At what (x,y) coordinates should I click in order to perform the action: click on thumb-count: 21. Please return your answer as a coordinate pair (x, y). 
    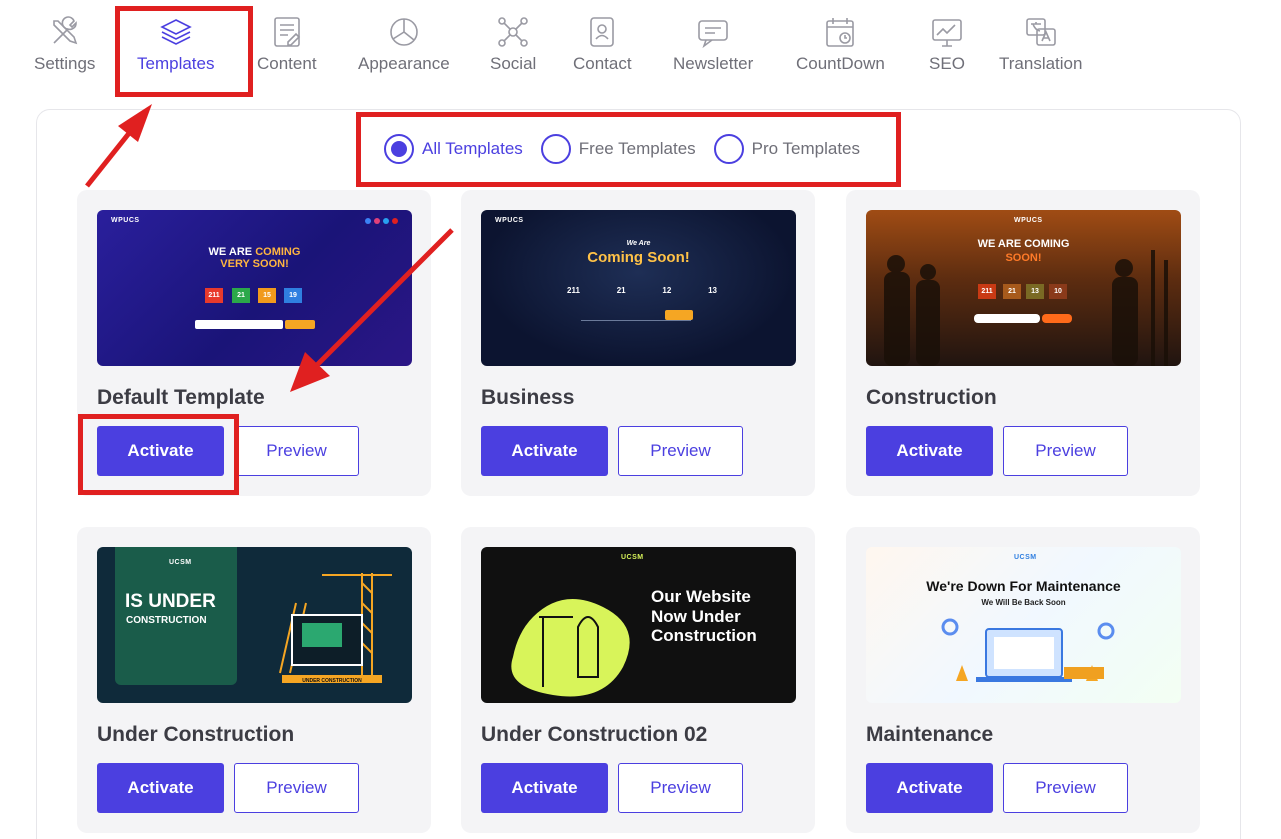
    Looking at the image, I should click on (621, 290).